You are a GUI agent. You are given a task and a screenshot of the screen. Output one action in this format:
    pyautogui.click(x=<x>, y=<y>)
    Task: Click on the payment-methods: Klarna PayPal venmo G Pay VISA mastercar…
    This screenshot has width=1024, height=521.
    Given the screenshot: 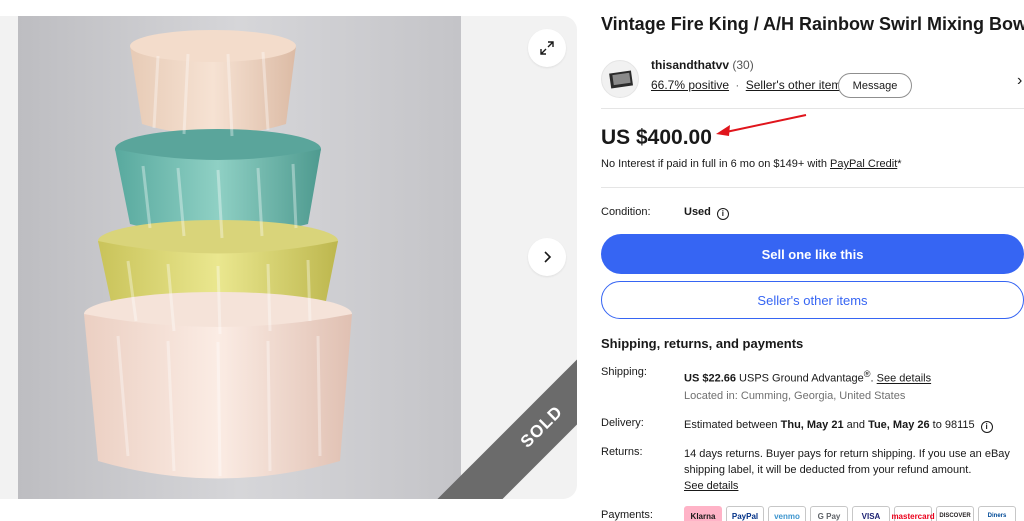 What is the action you would take?
    pyautogui.click(x=850, y=513)
    